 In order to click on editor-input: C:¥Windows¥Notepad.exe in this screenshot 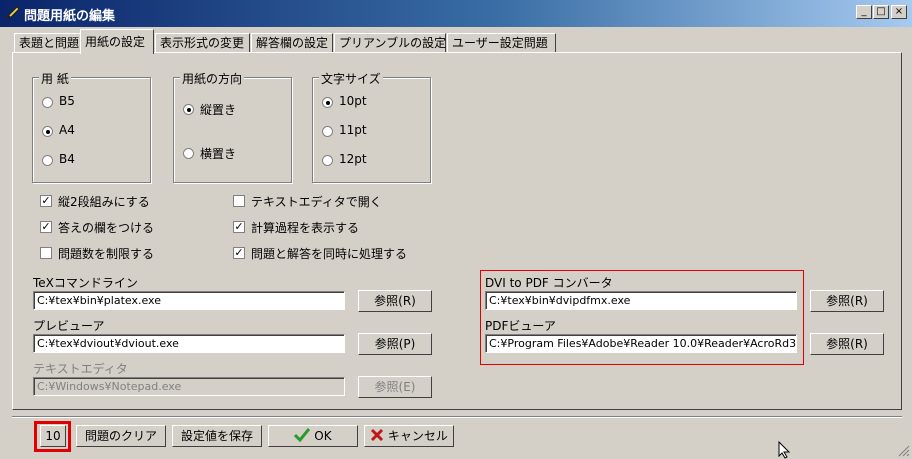, I will do `click(189, 386)`.